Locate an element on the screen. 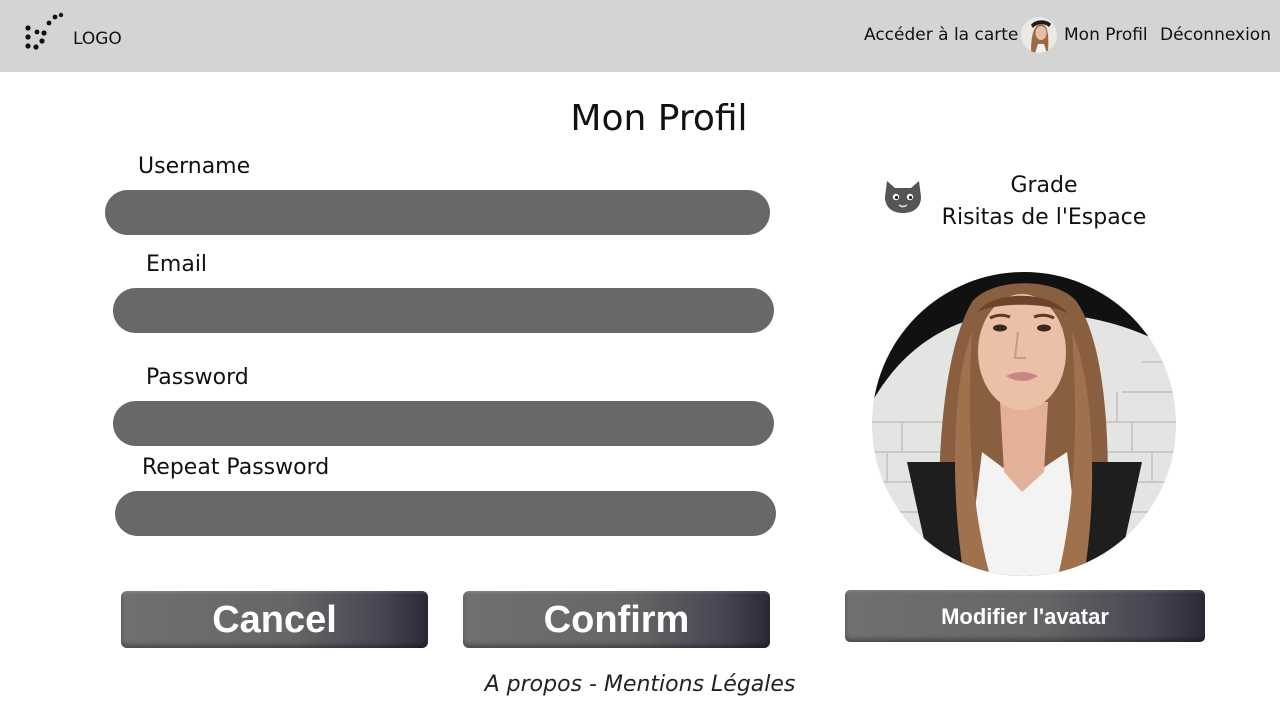 This screenshot has width=1280, height=720. header-avatar is located at coordinates (1039, 35).